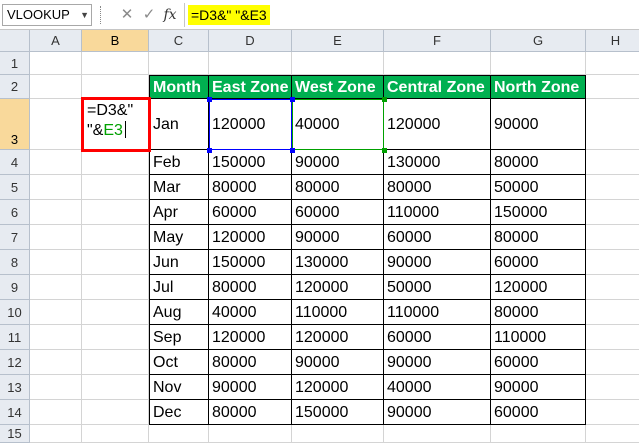  What do you see at coordinates (56, 237) in the screenshot?
I see `cell-a7` at bounding box center [56, 237].